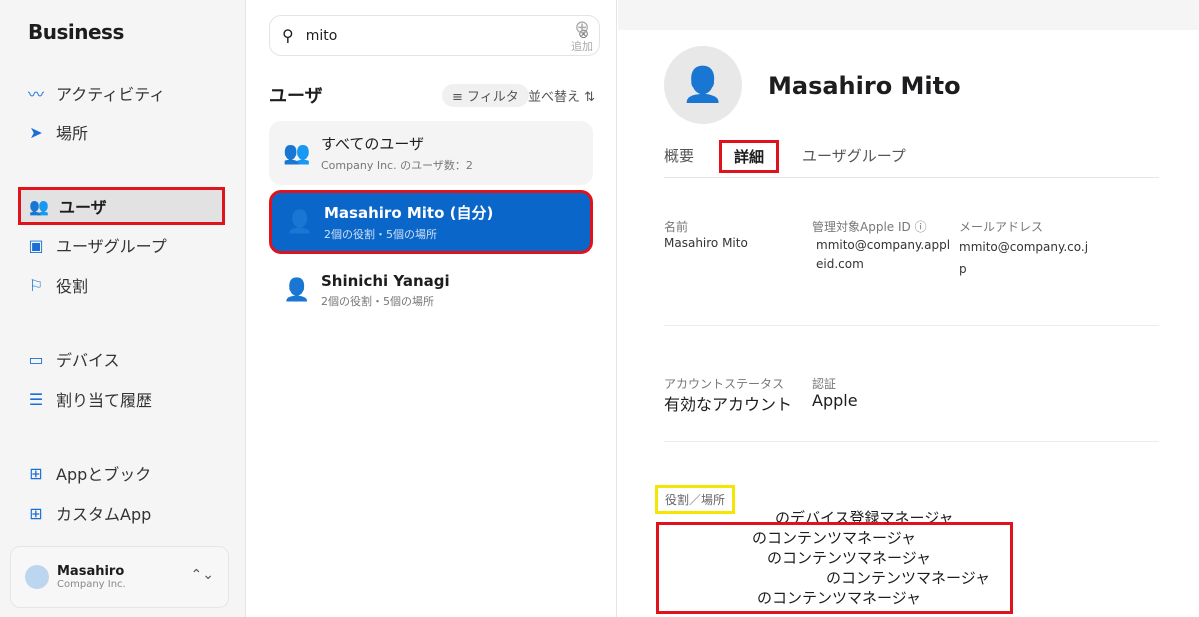  Describe the element at coordinates (36, 399) in the screenshot. I see `list-icon: ☰` at that location.